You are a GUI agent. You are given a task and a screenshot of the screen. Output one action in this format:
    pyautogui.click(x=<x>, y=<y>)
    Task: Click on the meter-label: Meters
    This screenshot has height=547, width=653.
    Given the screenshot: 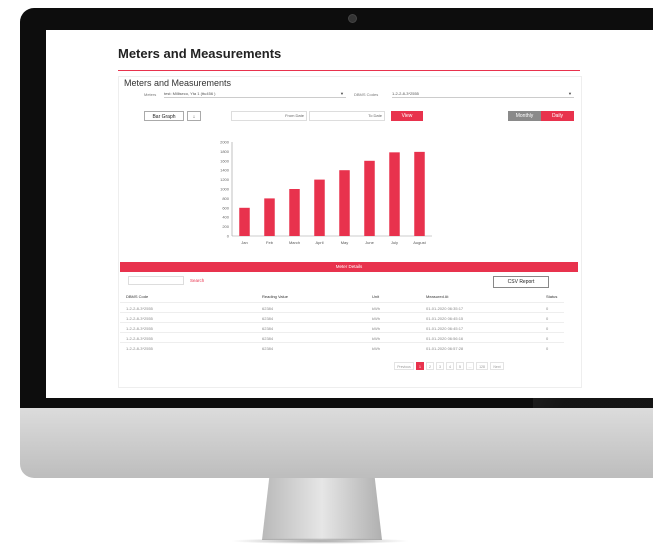 What is the action you would take?
    pyautogui.click(x=150, y=94)
    